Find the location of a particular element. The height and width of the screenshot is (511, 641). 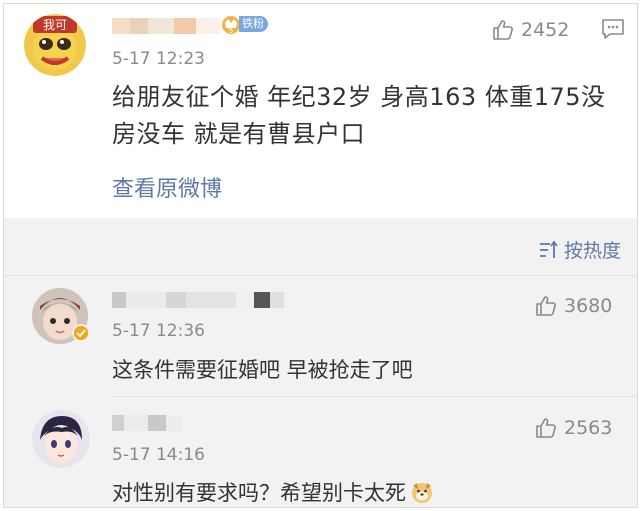

post-author-avatar: 我可 is located at coordinates (55, 45).